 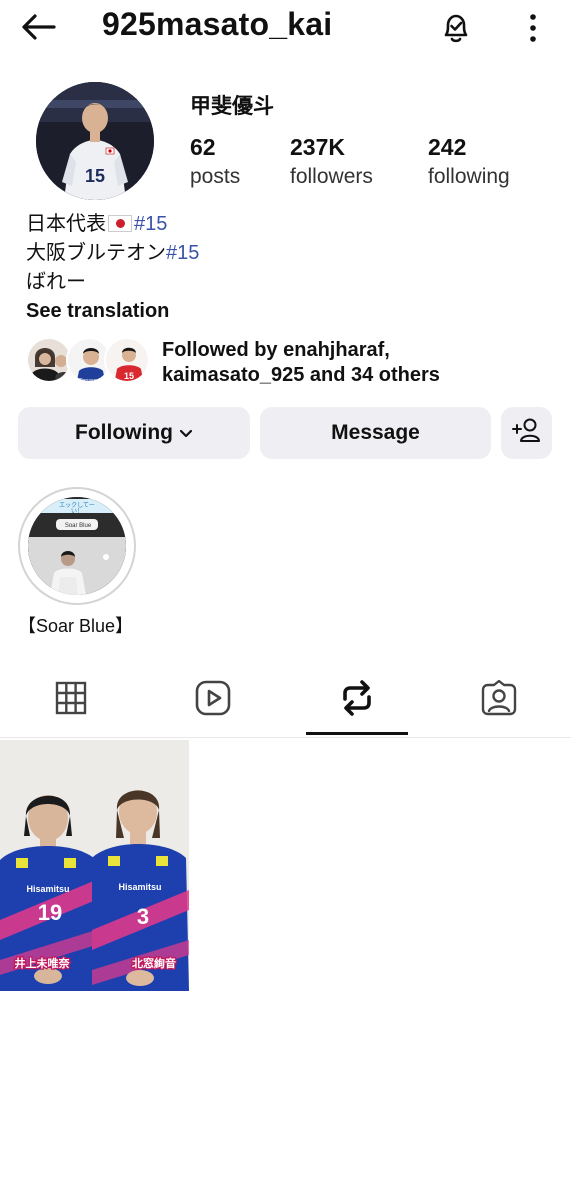 I want to click on stat-followers-label: followers, so click(x=331, y=176).